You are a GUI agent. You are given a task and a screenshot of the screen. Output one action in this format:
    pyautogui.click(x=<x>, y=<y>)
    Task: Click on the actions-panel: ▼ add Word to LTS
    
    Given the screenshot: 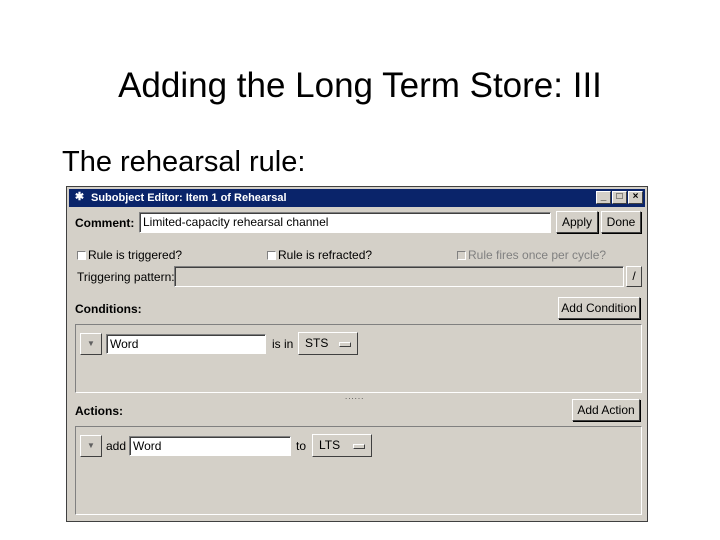 What is the action you would take?
    pyautogui.click(x=358, y=470)
    